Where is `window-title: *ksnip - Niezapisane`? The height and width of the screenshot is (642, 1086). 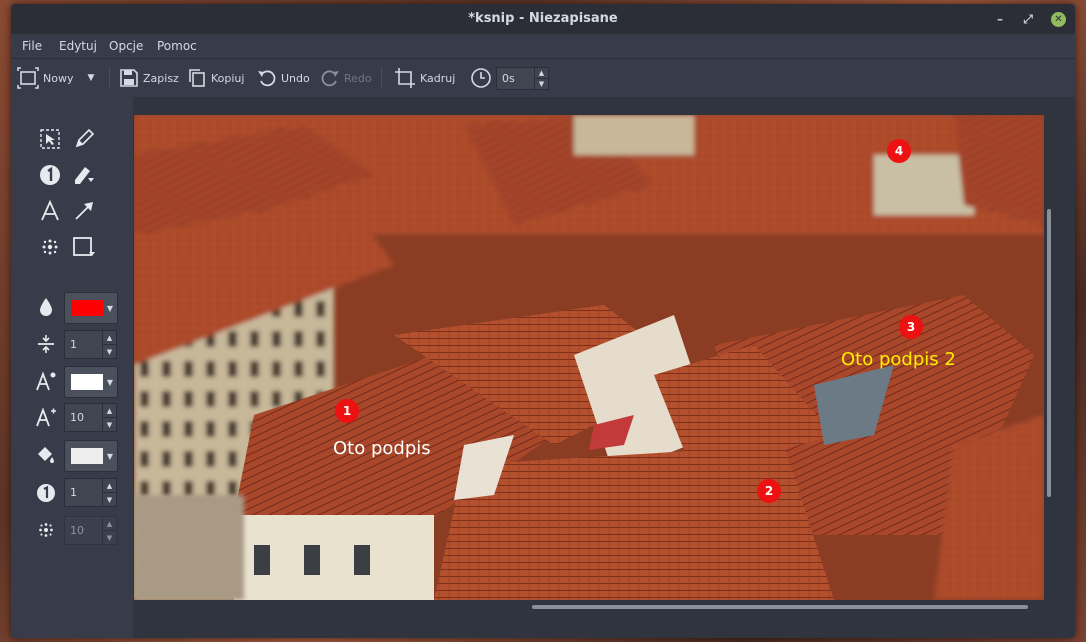 window-title: *ksnip - Niezapisane is located at coordinates (543, 18).